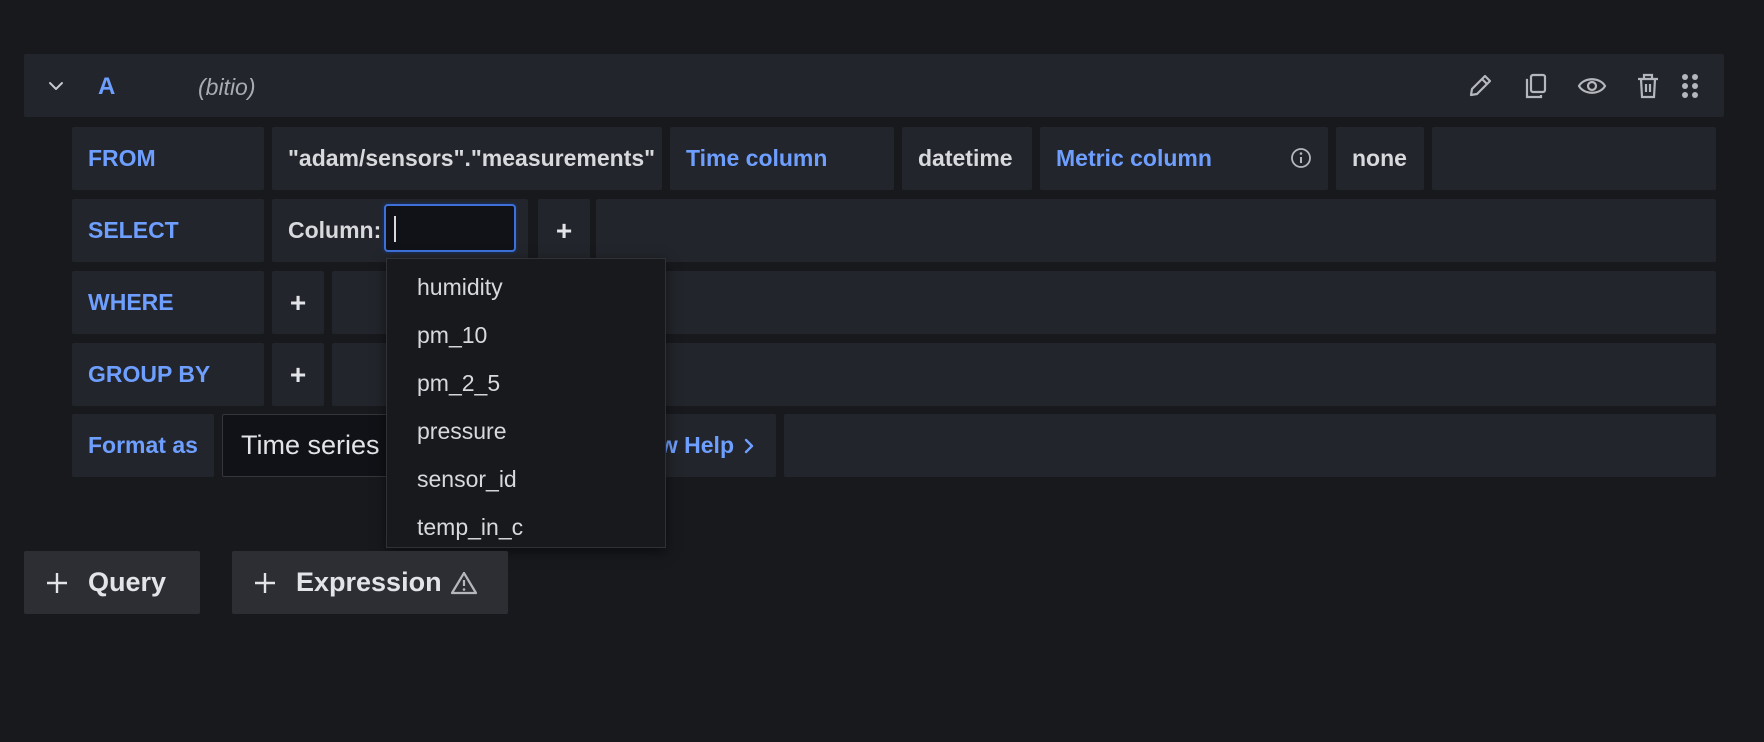  Describe the element at coordinates (168, 302) in the screenshot. I see `where-keyword: WHERE` at that location.